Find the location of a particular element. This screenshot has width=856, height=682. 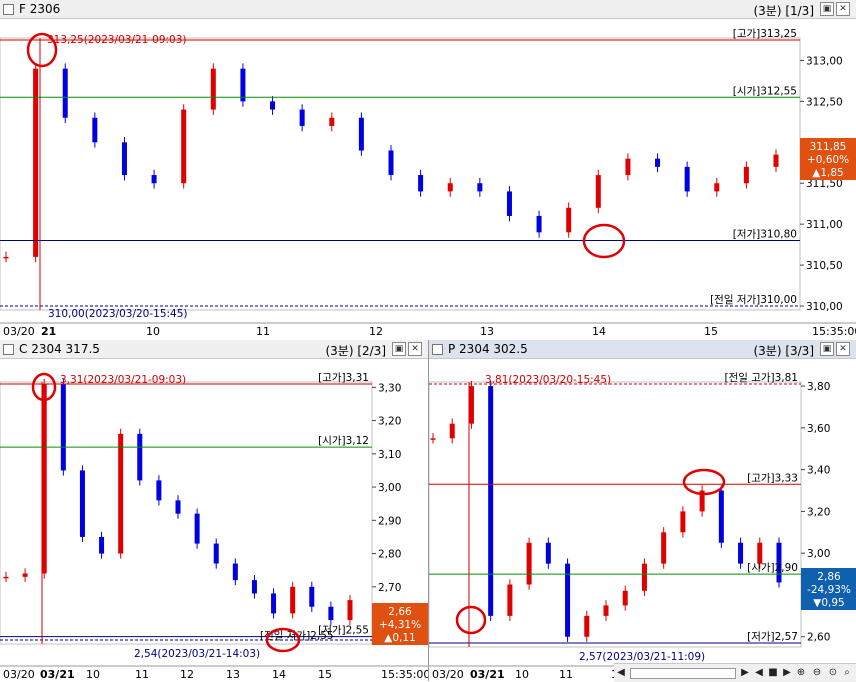

current-change-pct: +4,31% is located at coordinates (400, 625).